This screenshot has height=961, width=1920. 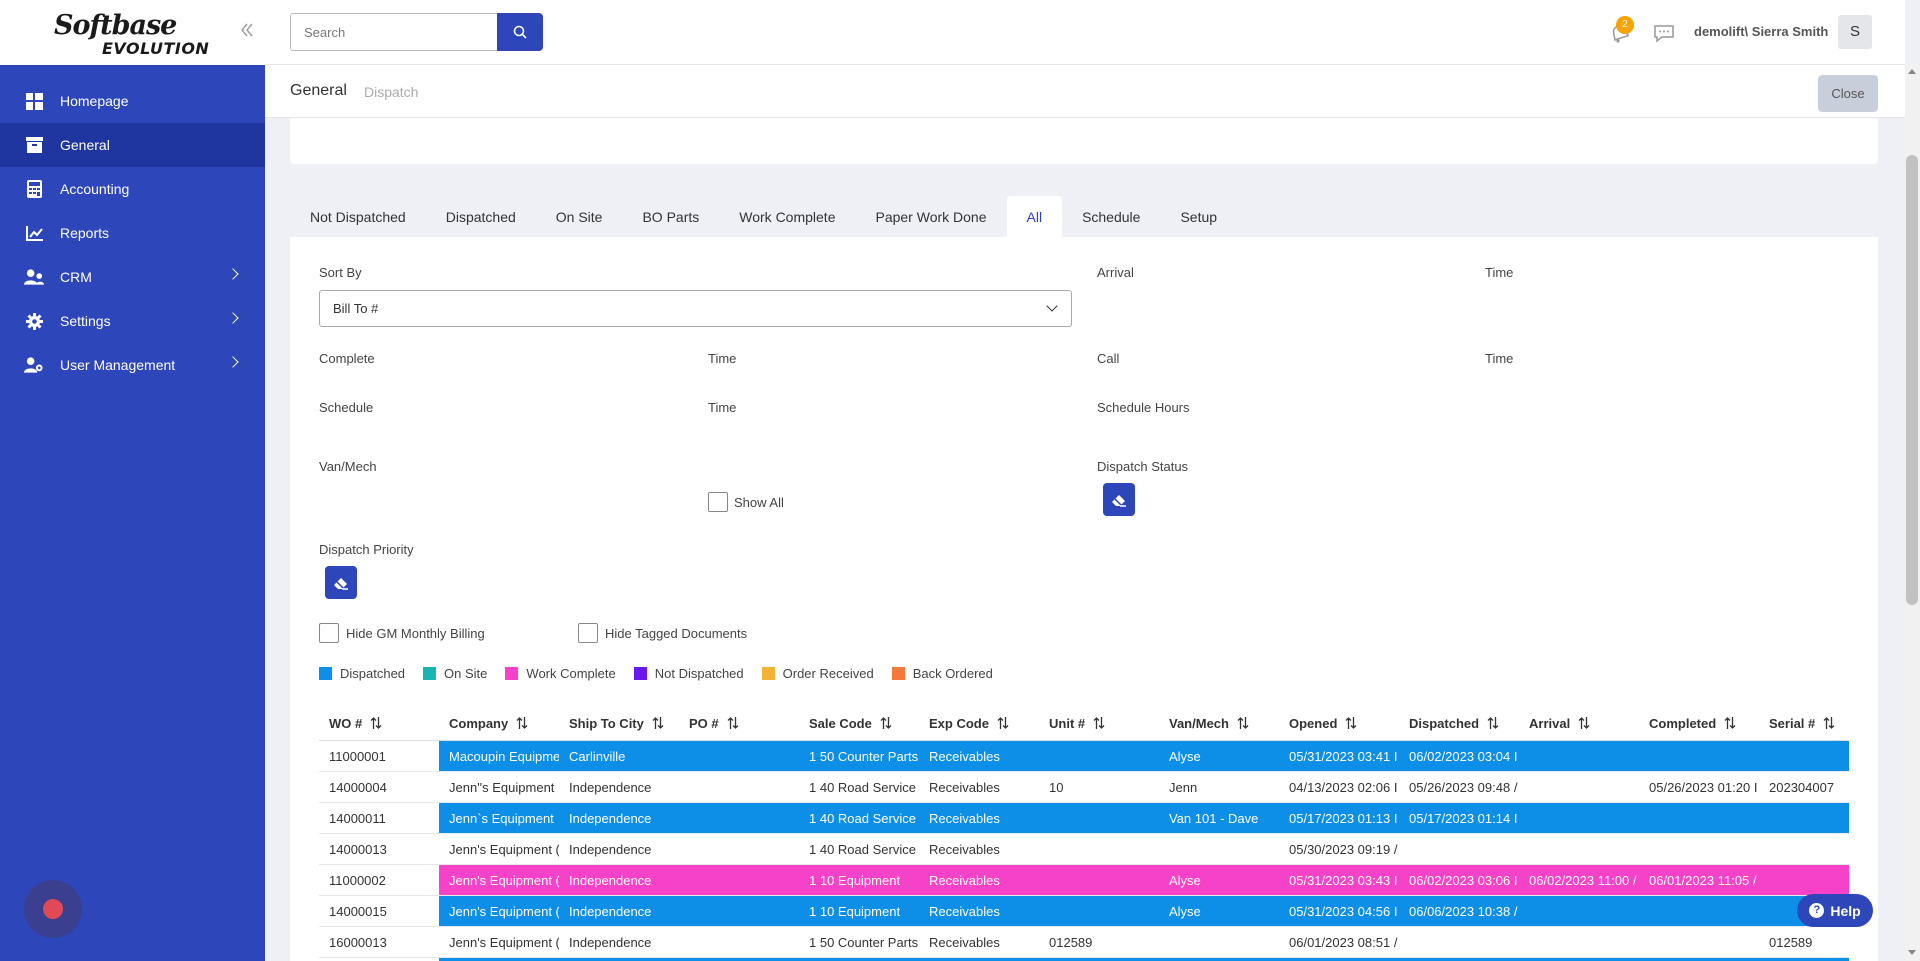 What do you see at coordinates (318, 91) in the screenshot?
I see `breadcrumb-main: General` at bounding box center [318, 91].